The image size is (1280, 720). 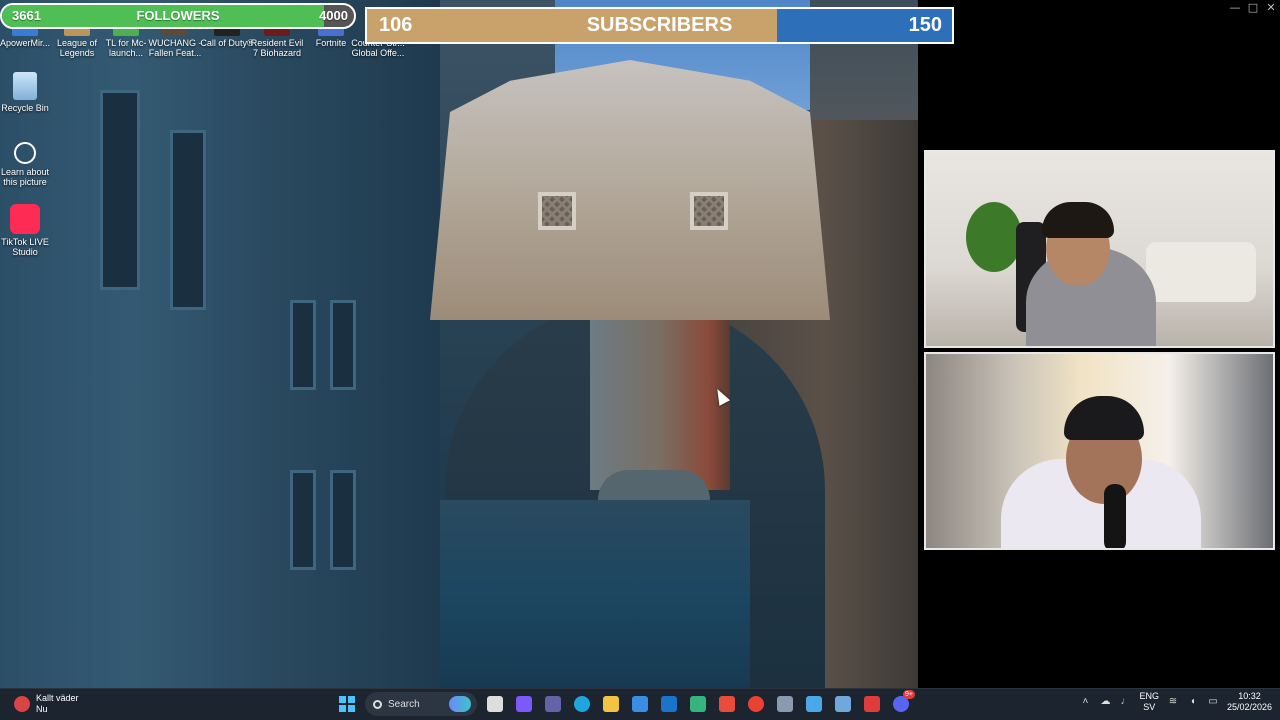 I want to click on taskbar-pinned-apps: 9+, so click(x=699, y=703).